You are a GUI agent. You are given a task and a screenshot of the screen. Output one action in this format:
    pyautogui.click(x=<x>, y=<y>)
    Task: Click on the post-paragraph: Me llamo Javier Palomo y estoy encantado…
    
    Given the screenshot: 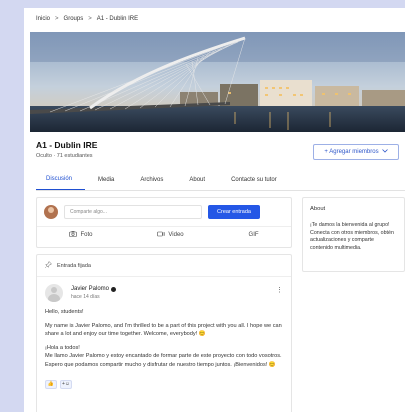 What is the action you would take?
    pyautogui.click(x=163, y=360)
    